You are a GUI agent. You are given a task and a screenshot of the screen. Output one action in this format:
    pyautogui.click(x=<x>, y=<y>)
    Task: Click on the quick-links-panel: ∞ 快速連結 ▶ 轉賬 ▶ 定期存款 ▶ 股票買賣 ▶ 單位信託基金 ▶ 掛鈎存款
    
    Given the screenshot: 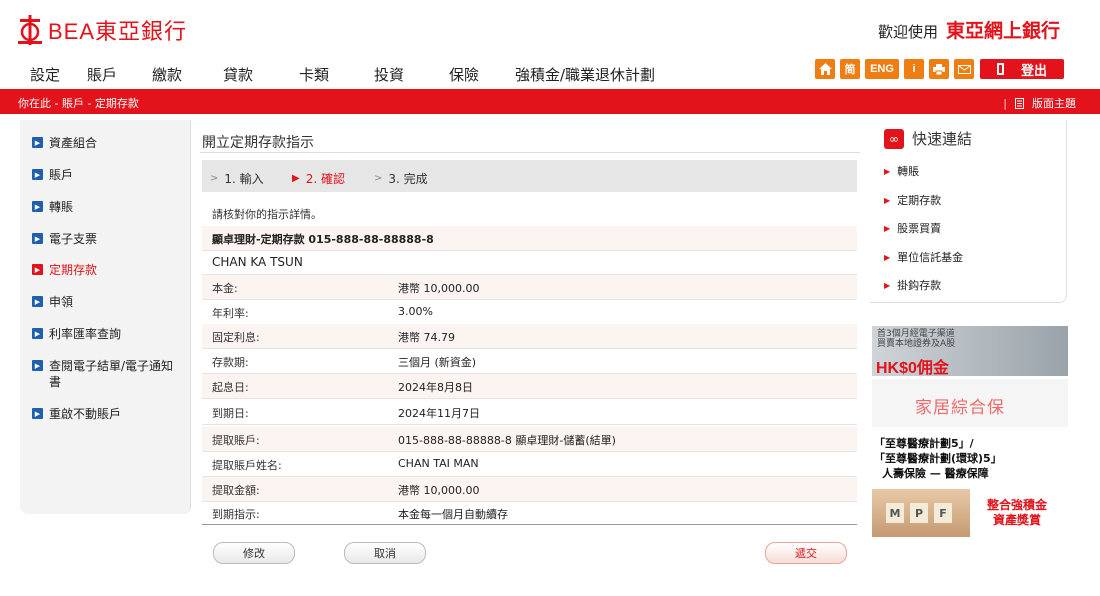 What is the action you would take?
    pyautogui.click(x=968, y=211)
    